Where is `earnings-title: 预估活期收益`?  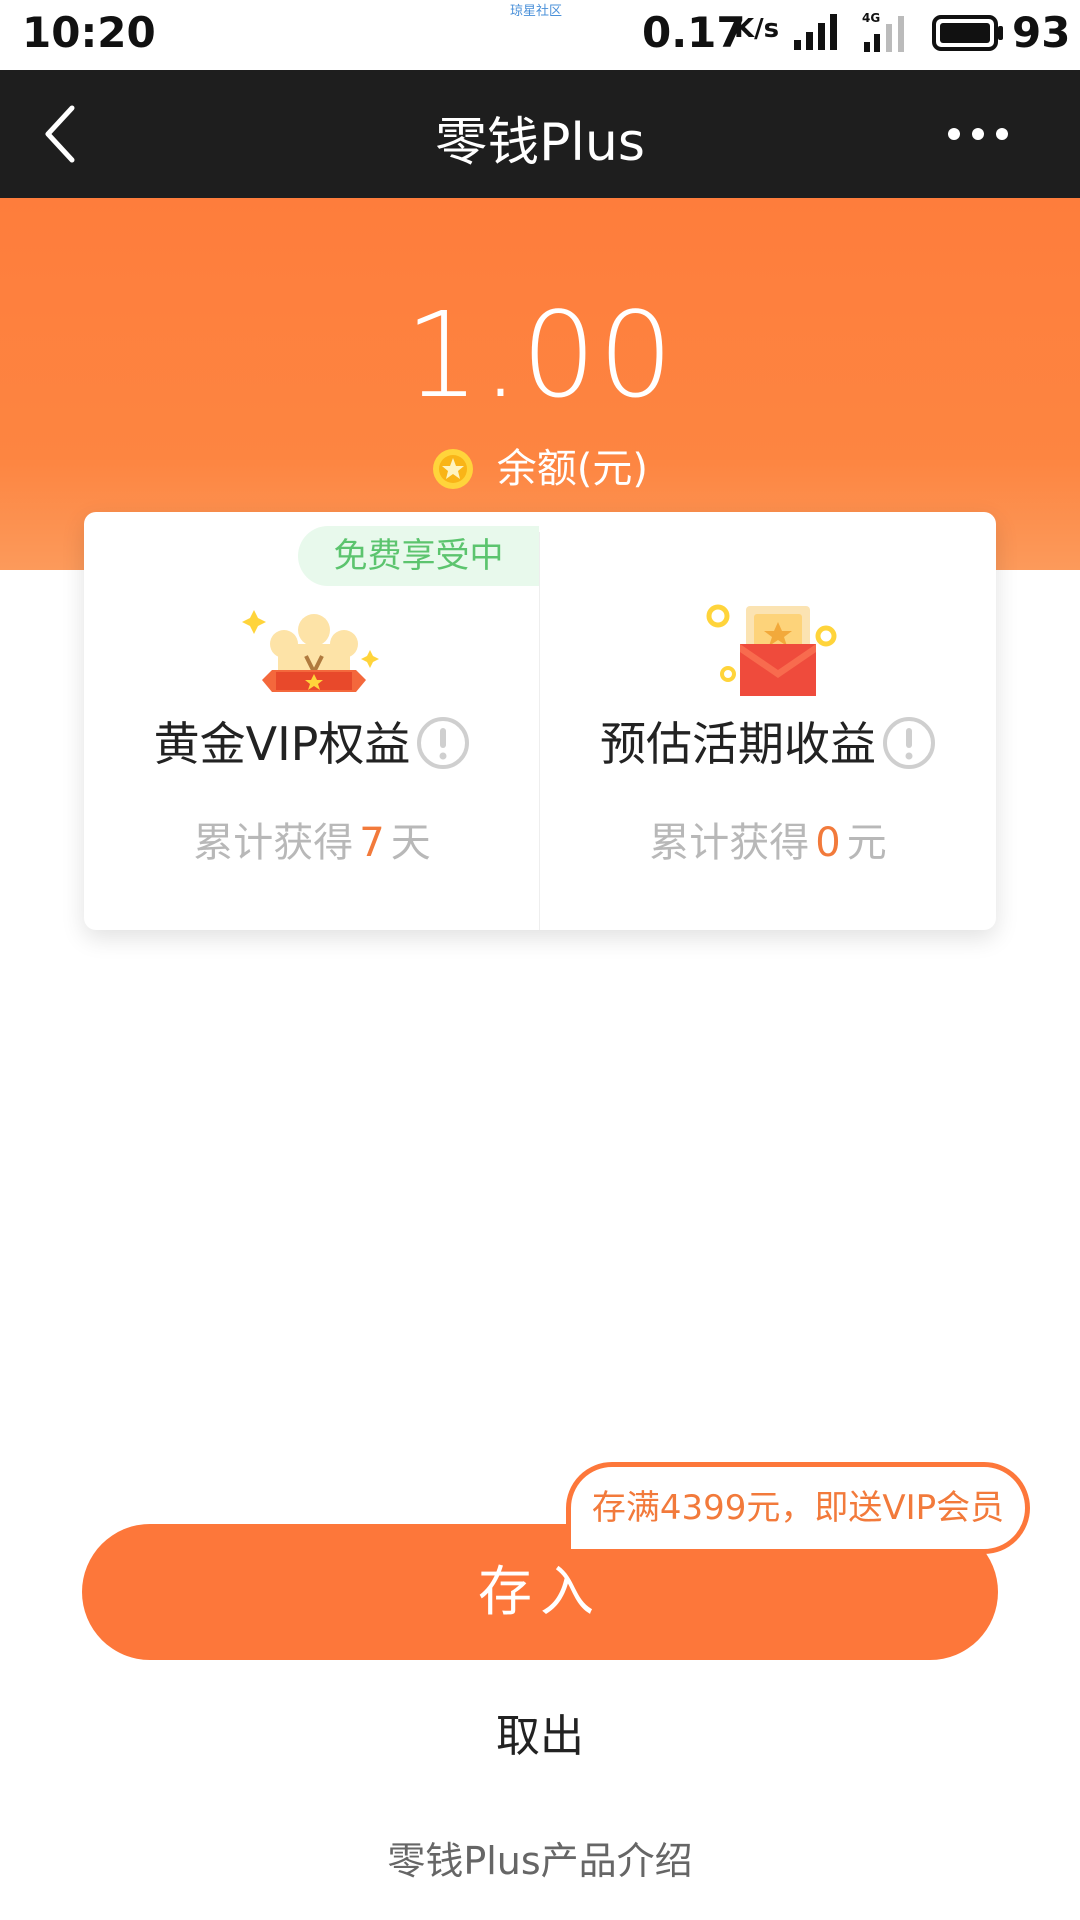
earnings-title: 预估活期收益 is located at coordinates (738, 744).